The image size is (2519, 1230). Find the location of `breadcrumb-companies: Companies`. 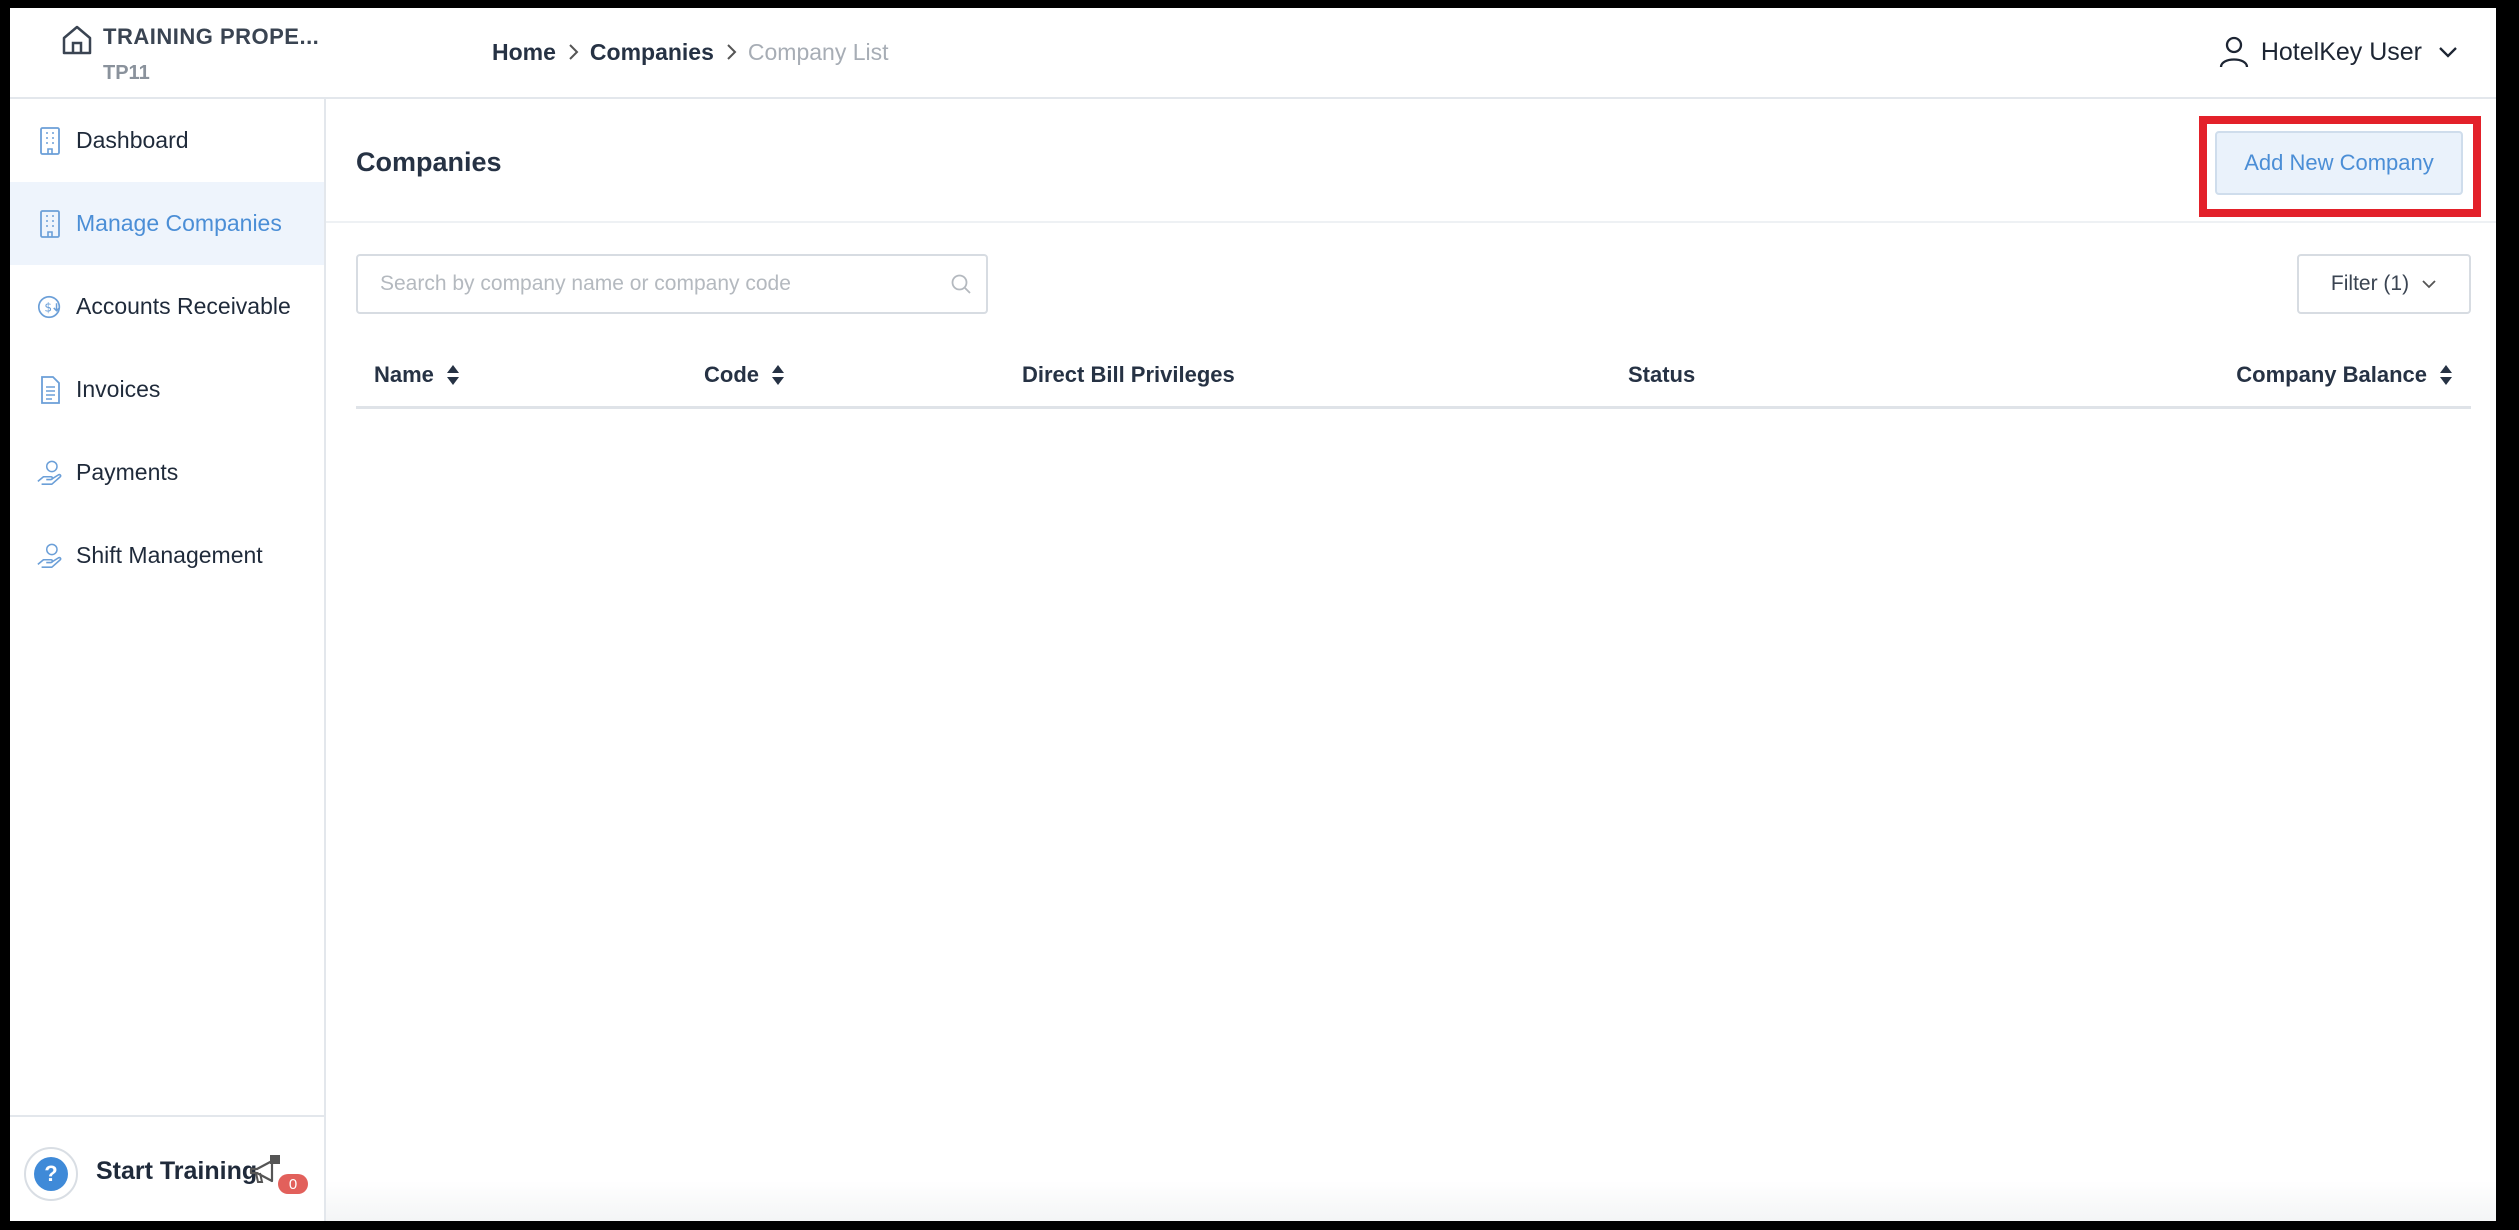

breadcrumb-companies: Companies is located at coordinates (652, 52).